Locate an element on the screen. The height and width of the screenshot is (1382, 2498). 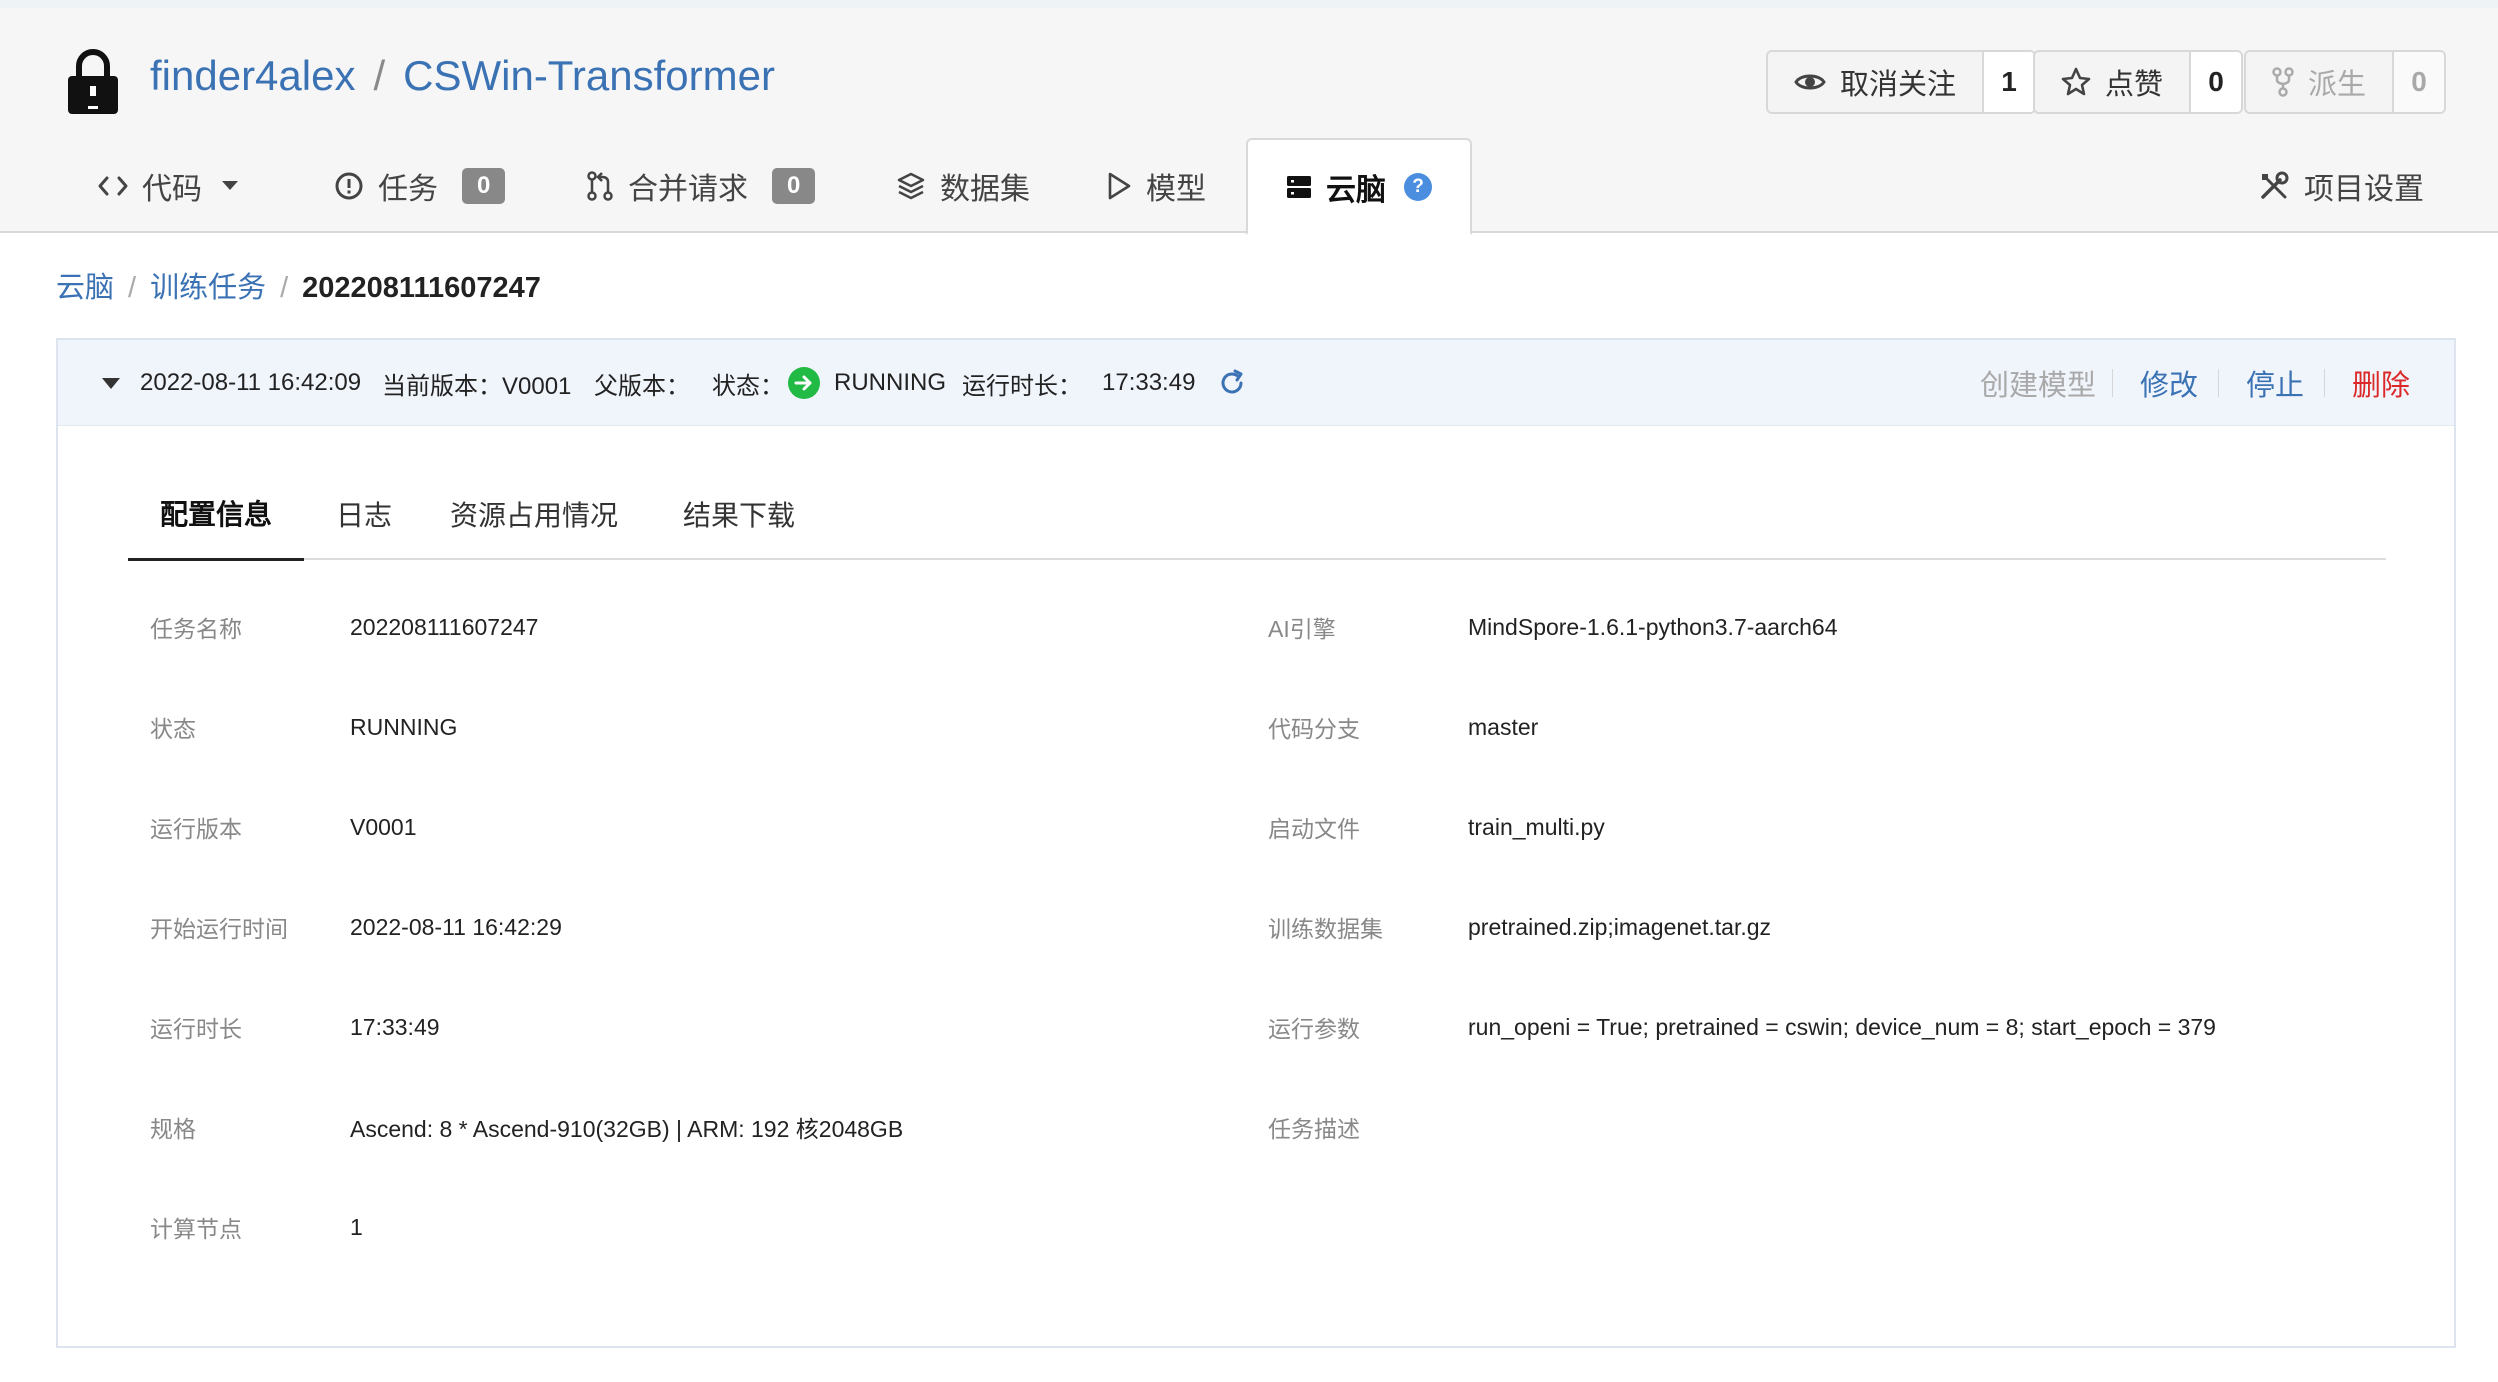
breadcrumb-training-jobs-link: 训练任务 is located at coordinates (208, 288).